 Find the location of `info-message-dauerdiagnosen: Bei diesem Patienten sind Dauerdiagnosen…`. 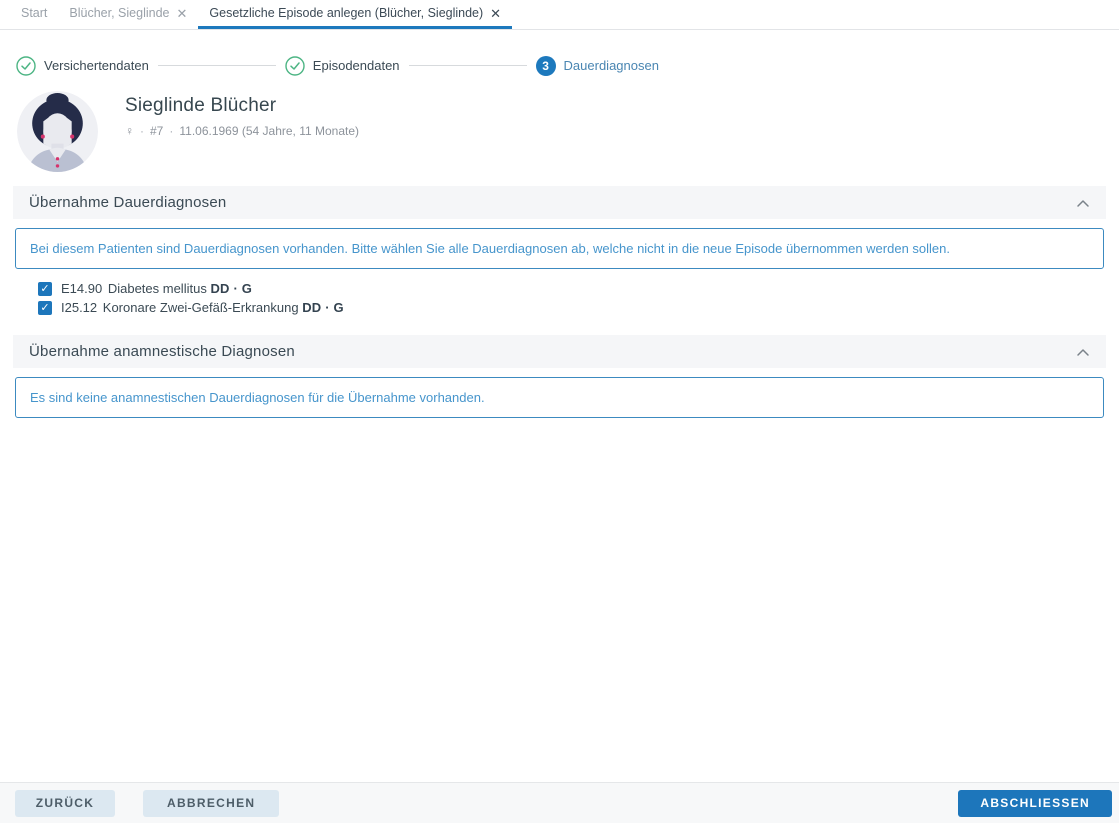

info-message-dauerdiagnosen: Bei diesem Patienten sind Dauerdiagnosen… is located at coordinates (559, 248).